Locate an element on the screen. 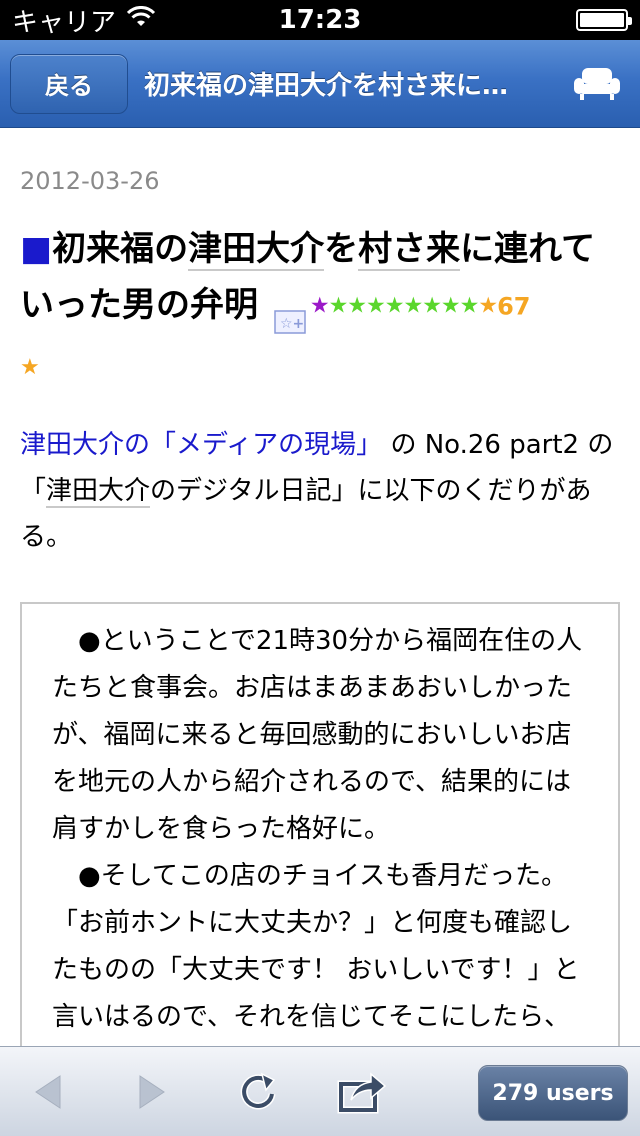  battery-icon is located at coordinates (604, 20).